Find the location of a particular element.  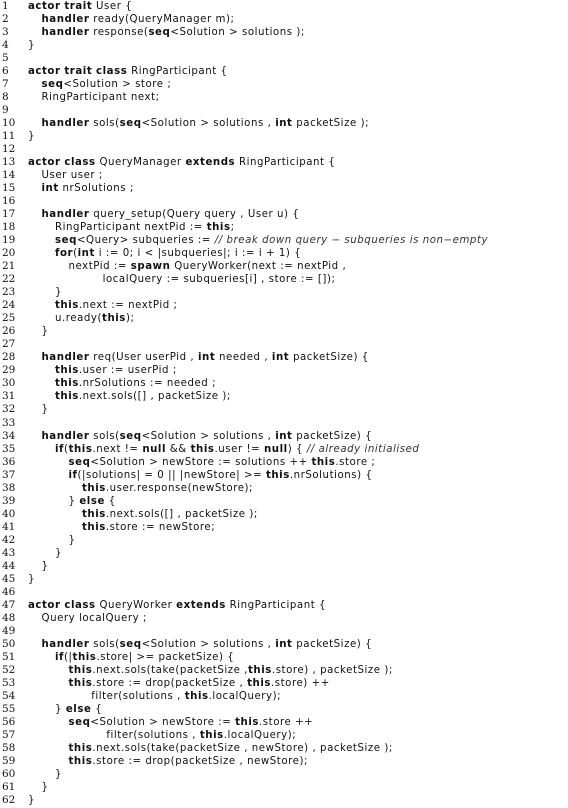

code-token: ready(QueryManager m); is located at coordinates (162, 20).